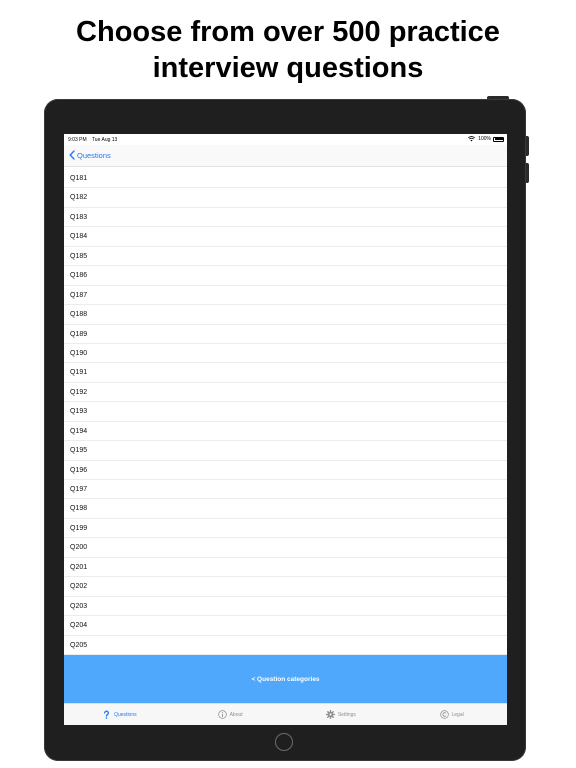 This screenshot has height=768, width=576. What do you see at coordinates (457, 714) in the screenshot?
I see `tab-label: Legal` at bounding box center [457, 714].